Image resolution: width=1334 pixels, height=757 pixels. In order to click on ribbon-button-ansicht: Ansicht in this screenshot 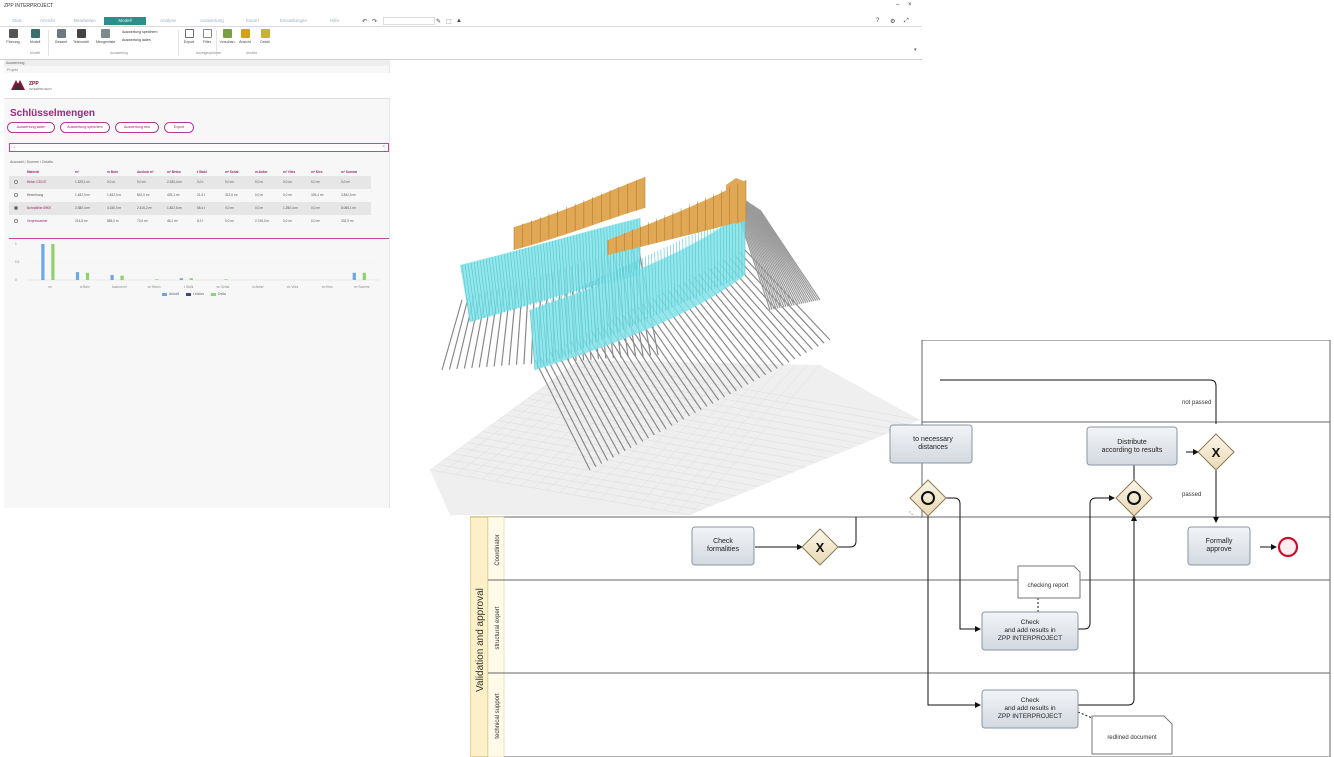, I will do `click(245, 36)`.